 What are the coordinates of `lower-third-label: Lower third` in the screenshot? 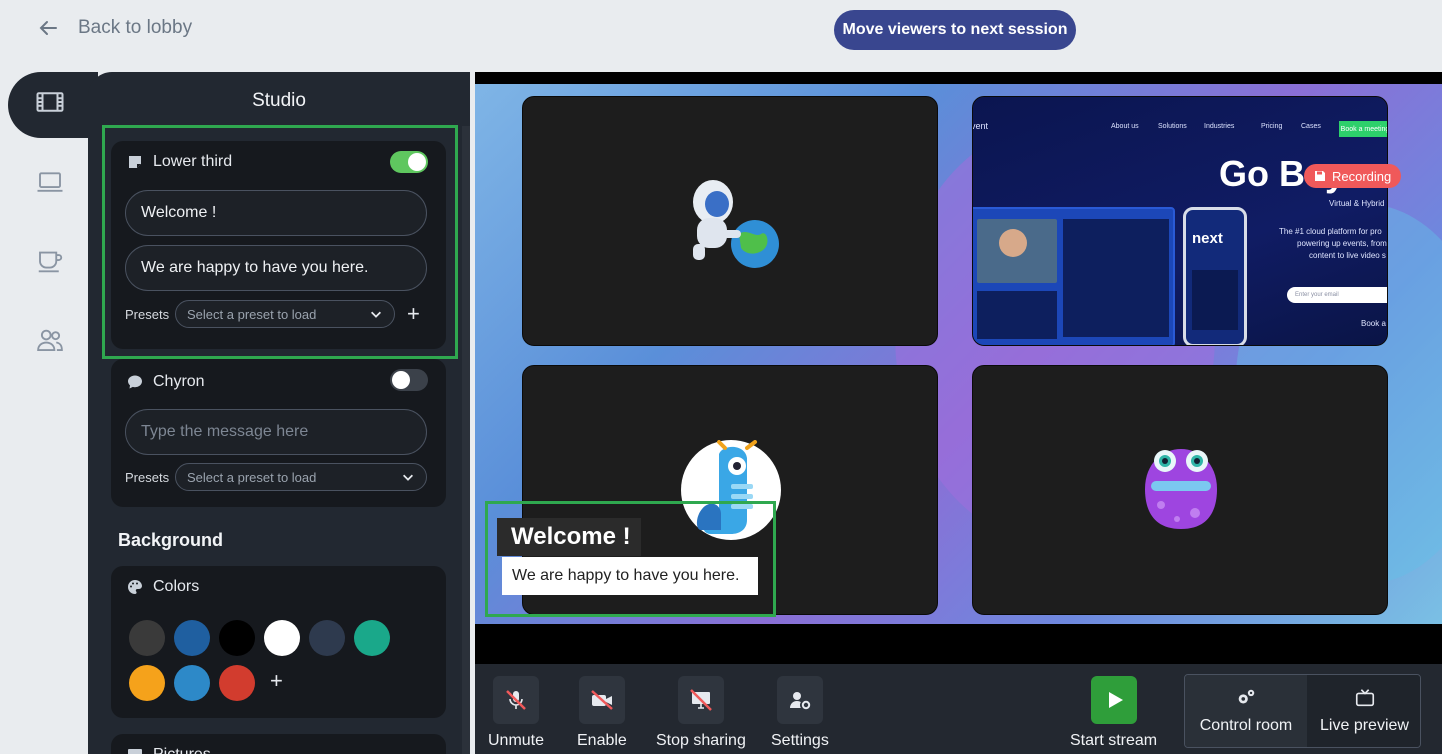 It's located at (193, 161).